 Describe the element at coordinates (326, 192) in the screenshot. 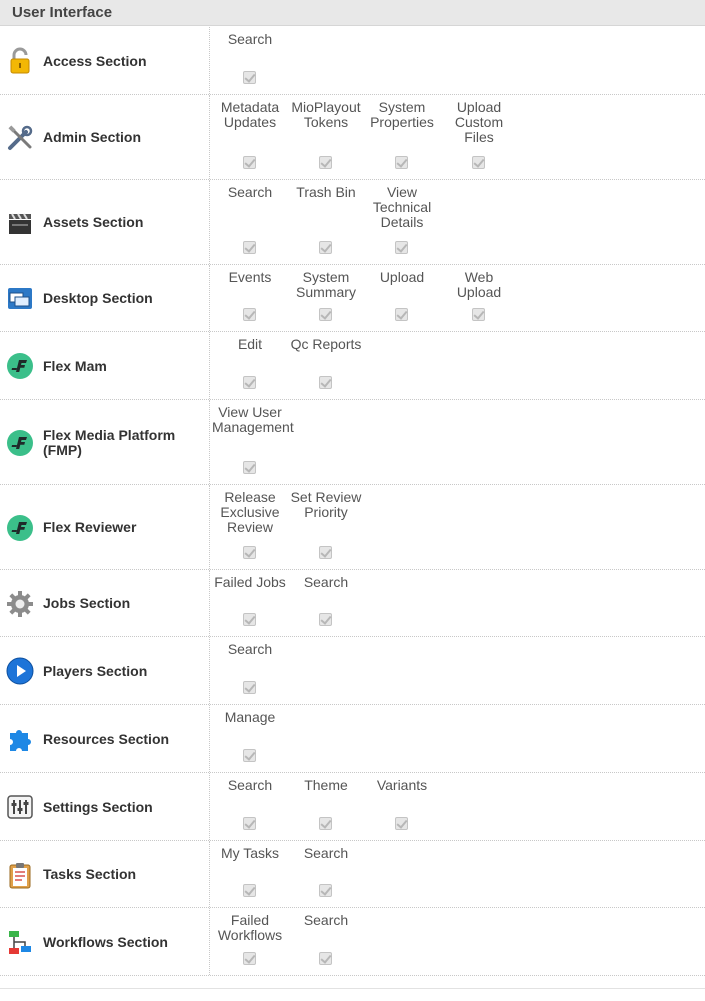

I see `permission-label: Trash Bin` at that location.